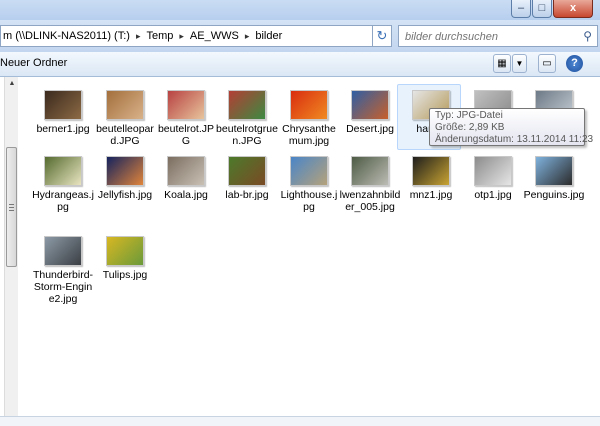 The height and width of the screenshot is (426, 600). I want to click on file-name: Desert.jpg, so click(370, 129).